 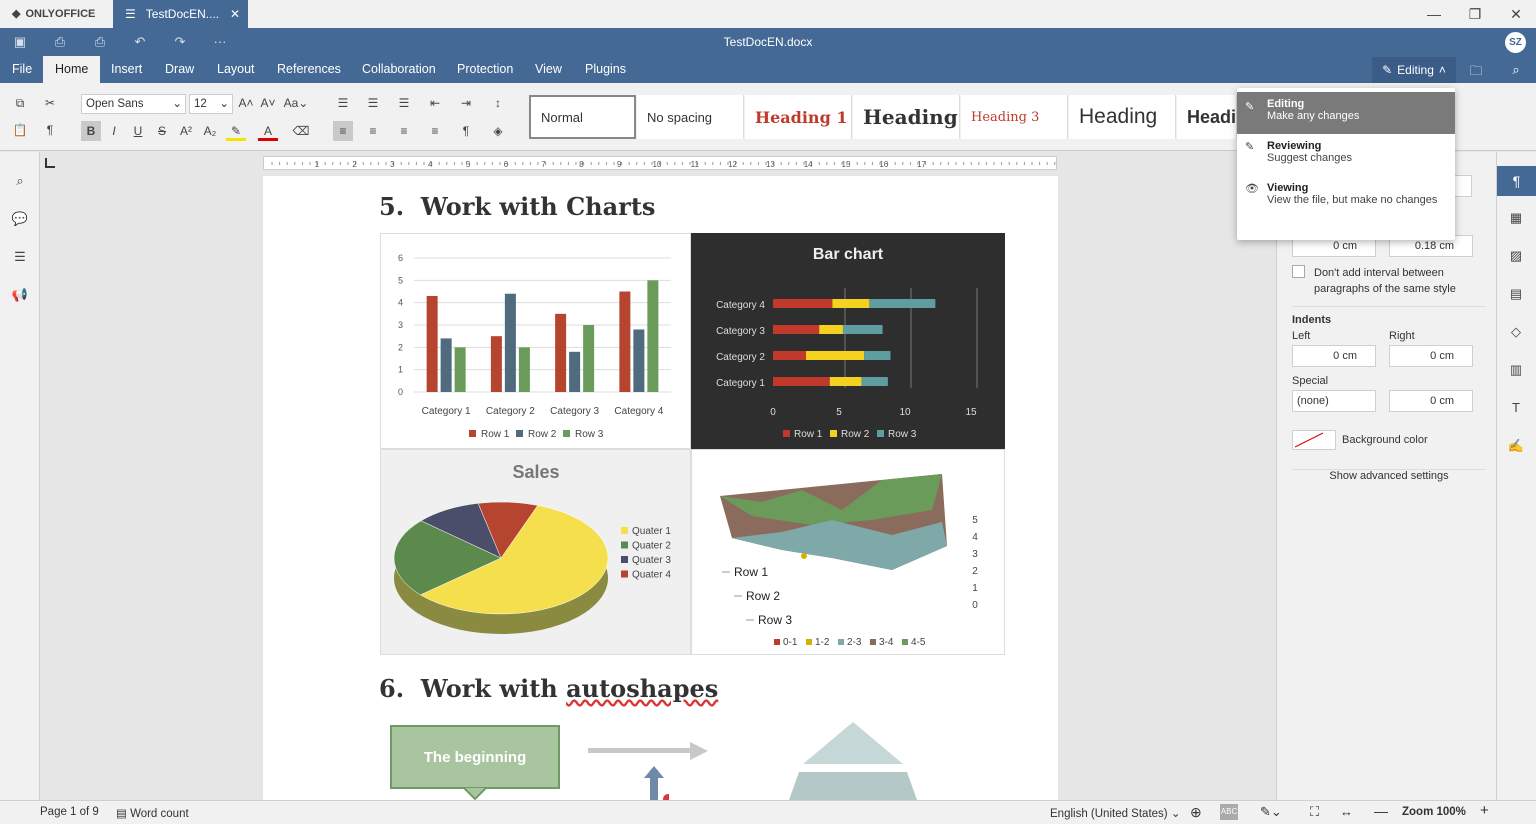 What do you see at coordinates (1298, 271) in the screenshot?
I see `interval-checkbox` at bounding box center [1298, 271].